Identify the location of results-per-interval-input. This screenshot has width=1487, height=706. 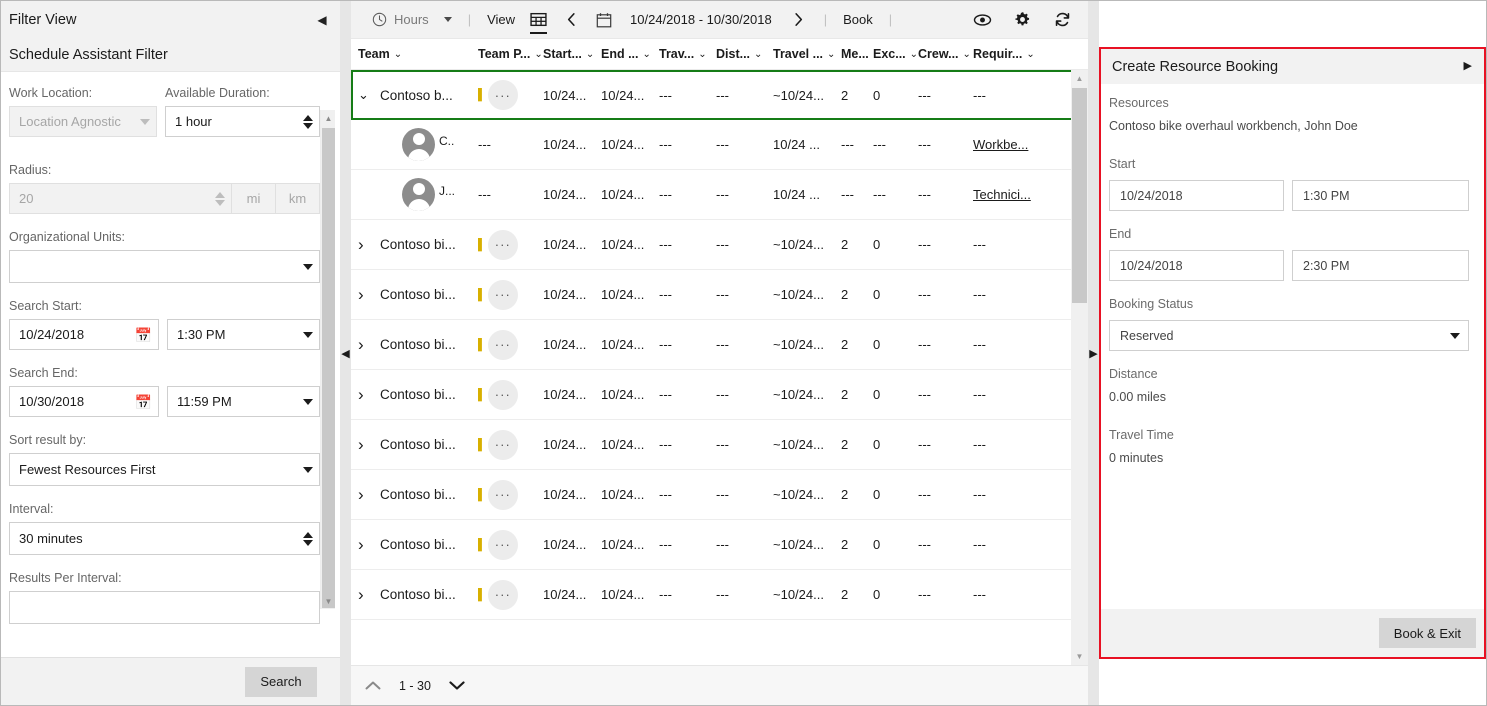
(164, 607).